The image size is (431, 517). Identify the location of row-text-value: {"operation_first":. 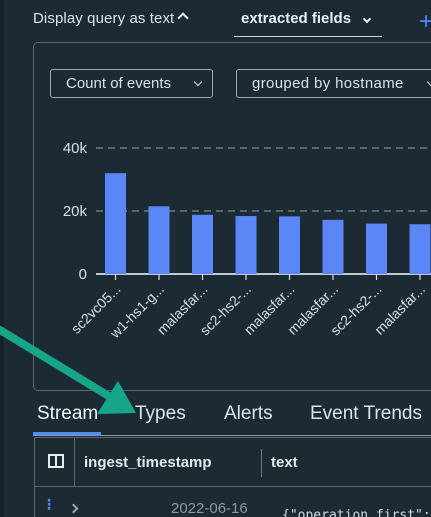
(356, 512).